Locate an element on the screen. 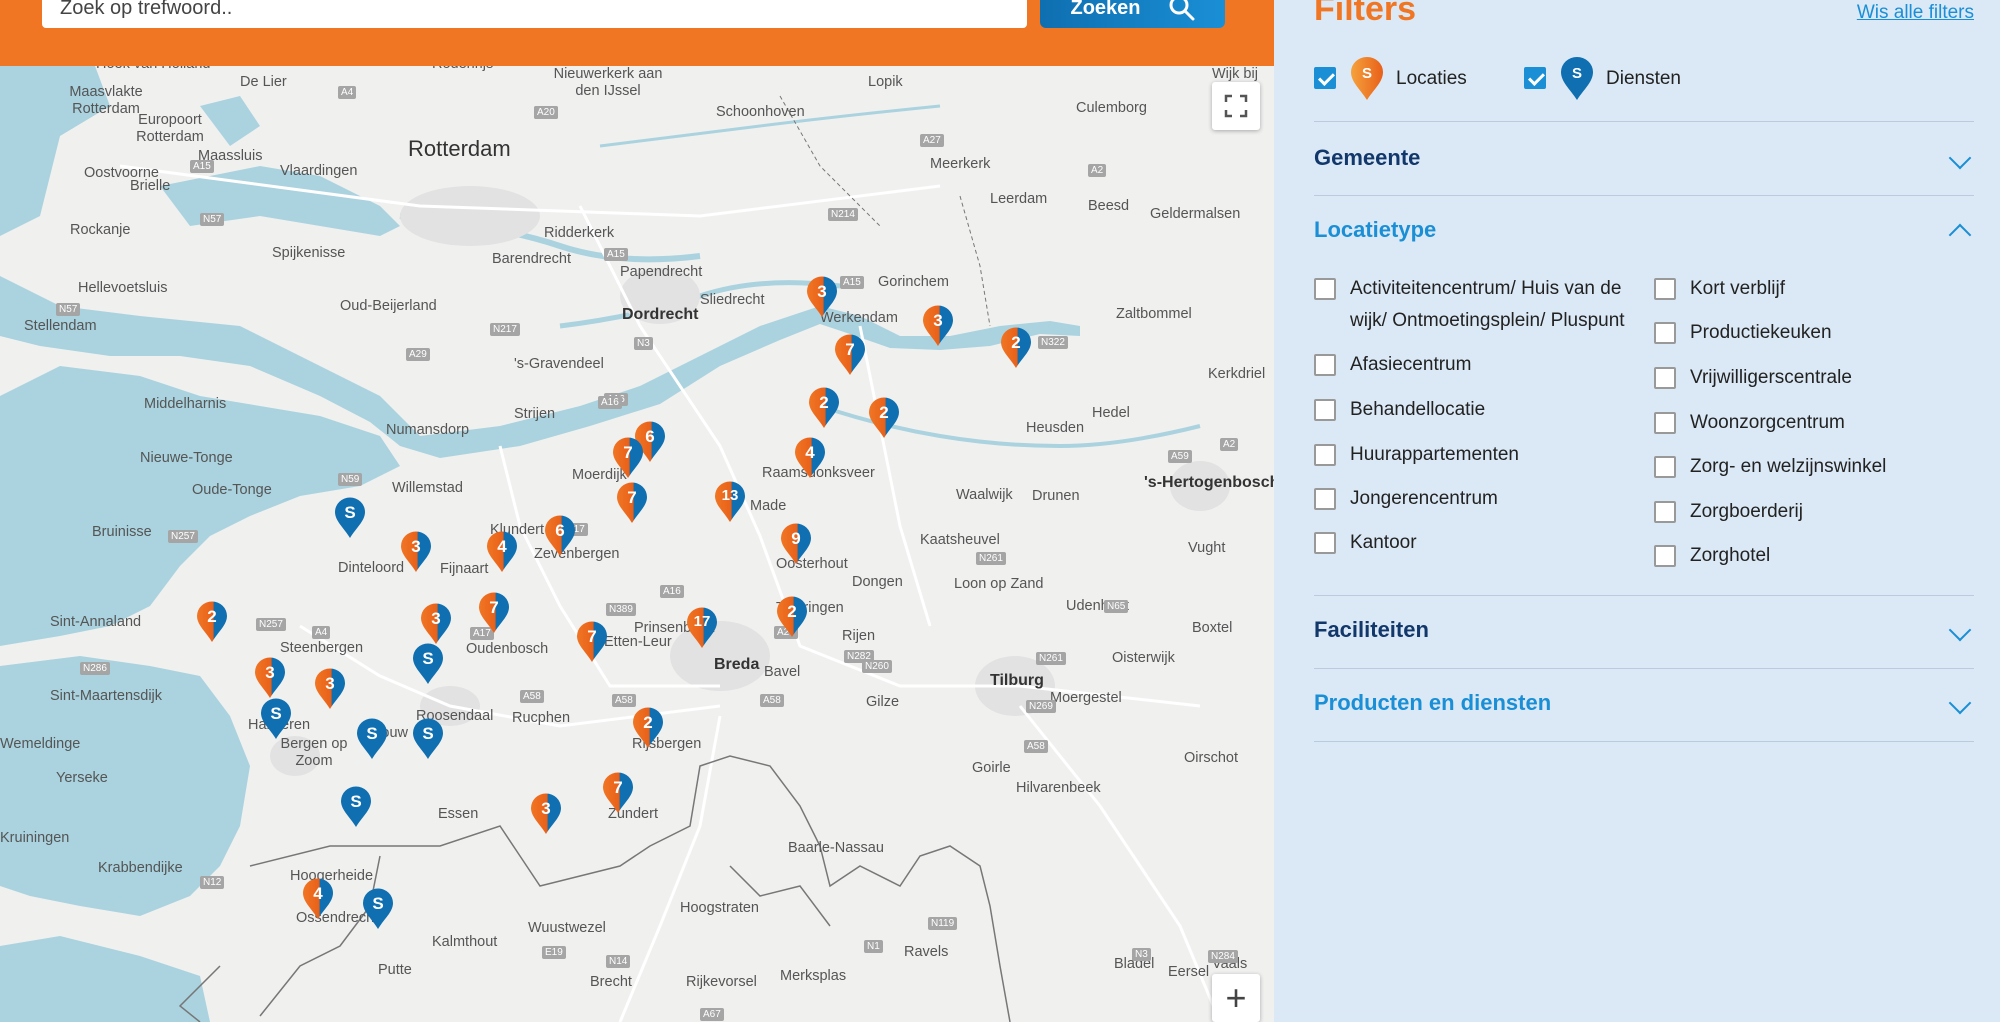  road-number-label: N57 is located at coordinates (212, 219).